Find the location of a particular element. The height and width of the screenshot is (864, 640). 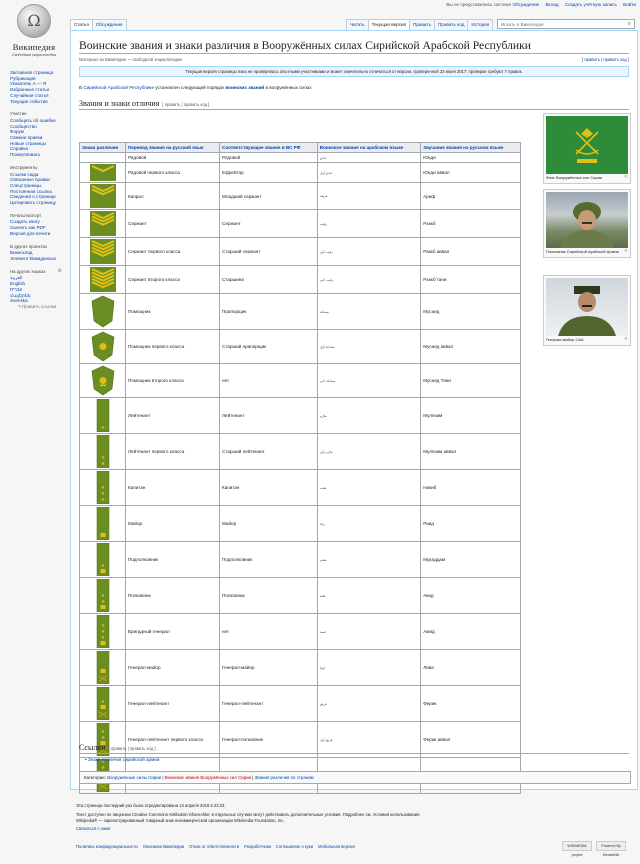

syria-link: Сирийской Арабской Республике is located at coordinates (118, 87).